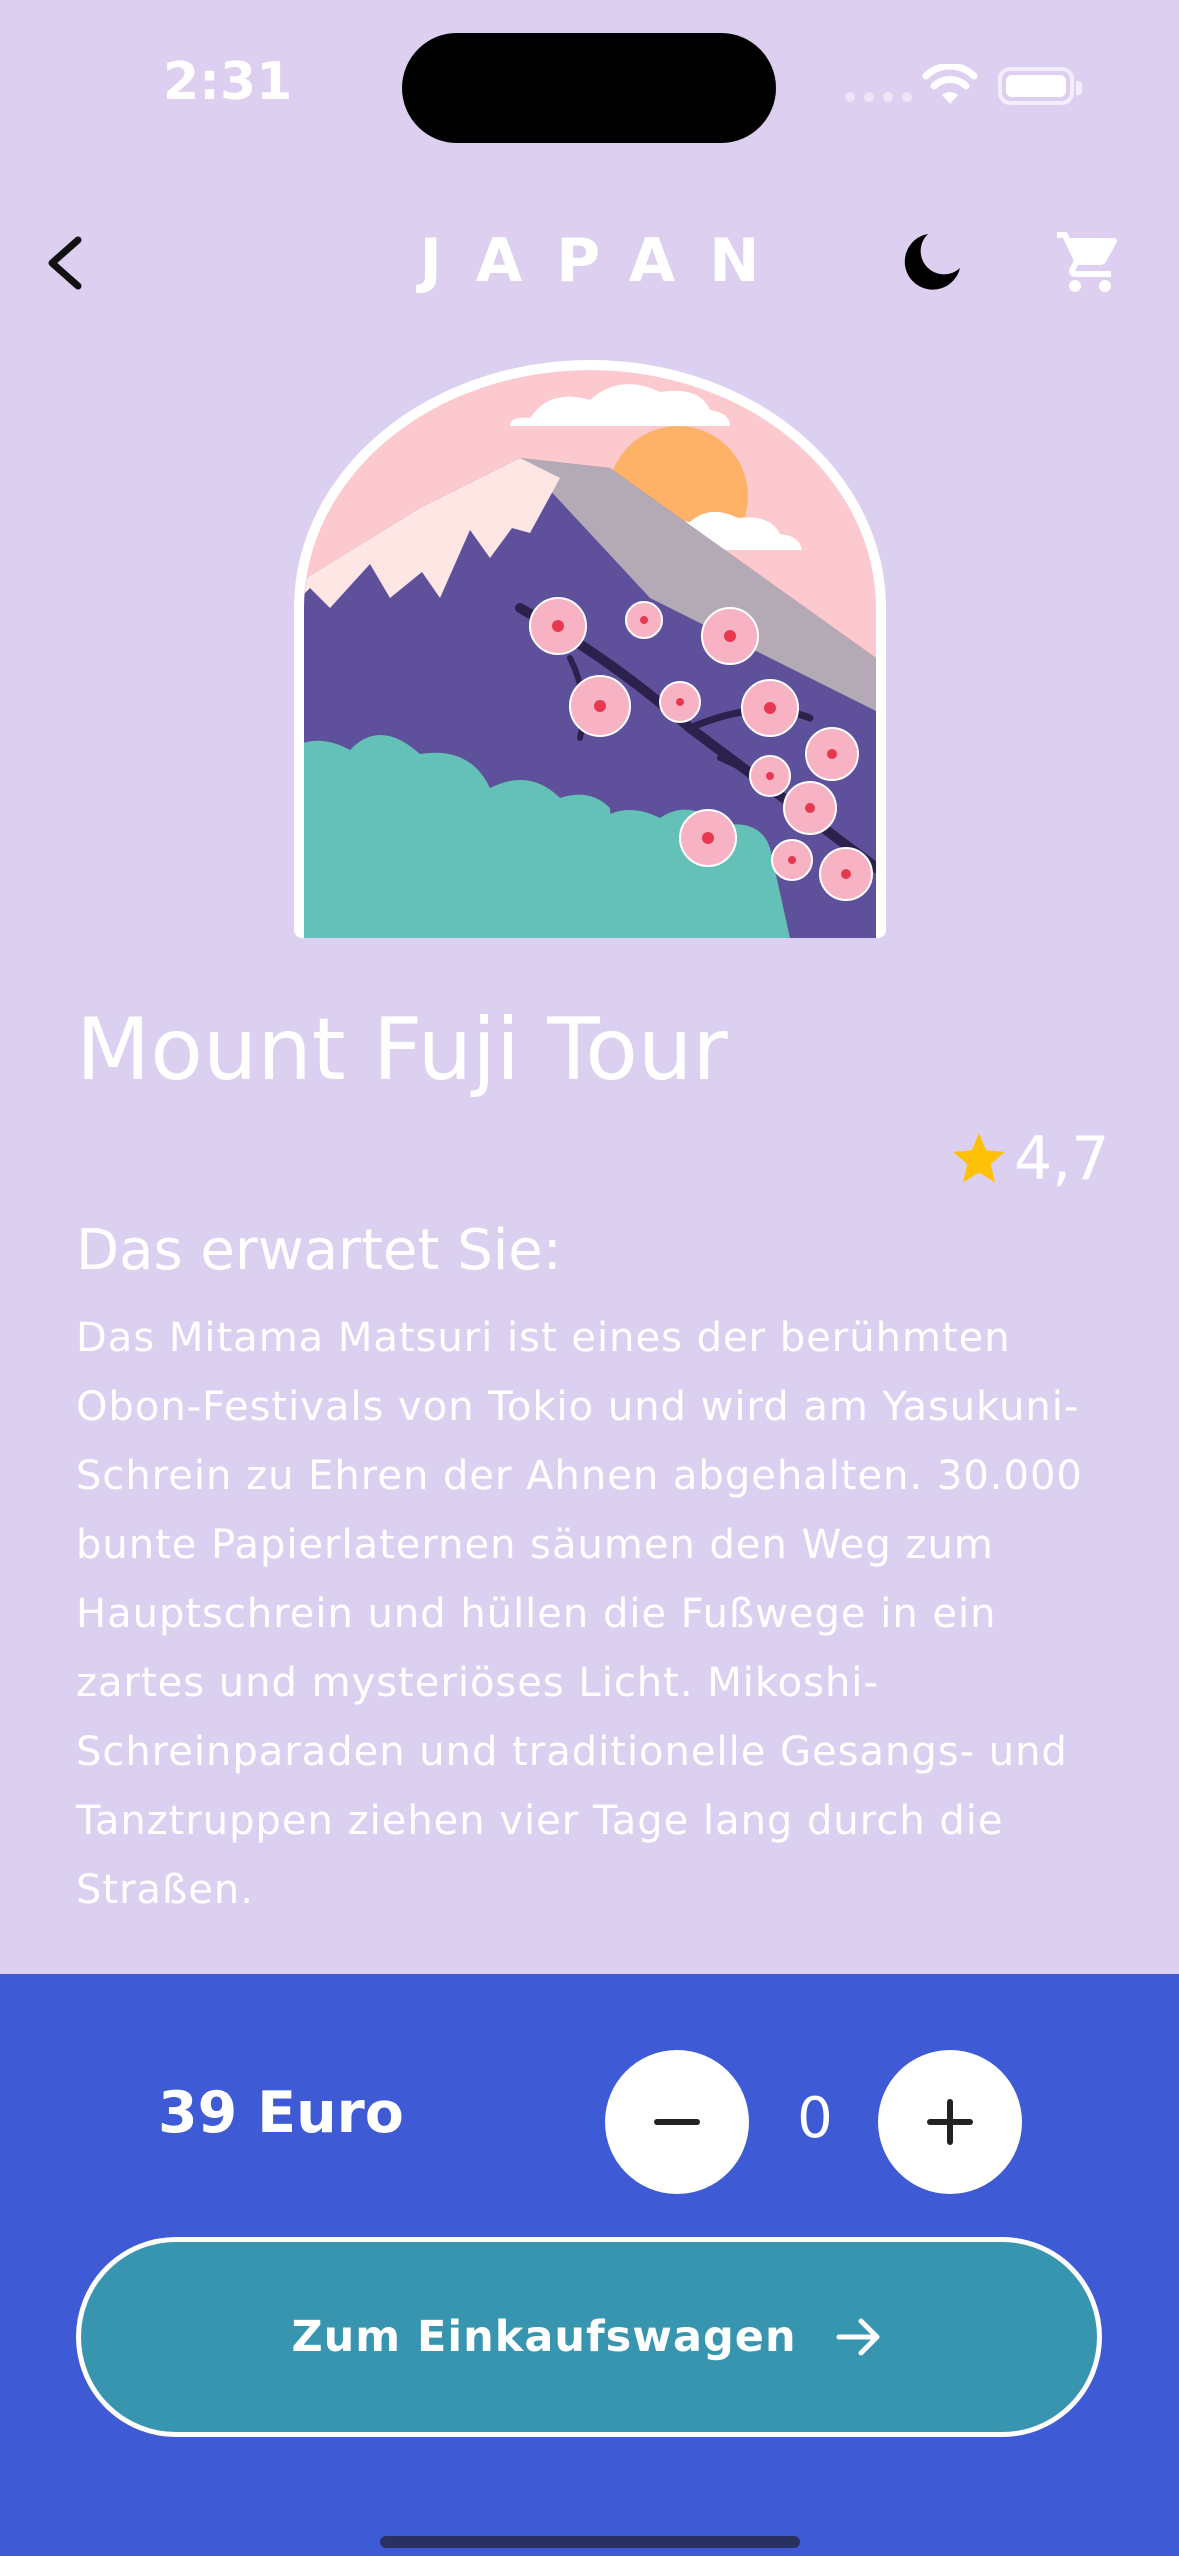  I want to click on product-title: Mount Fuji Tour, so click(402, 1050).